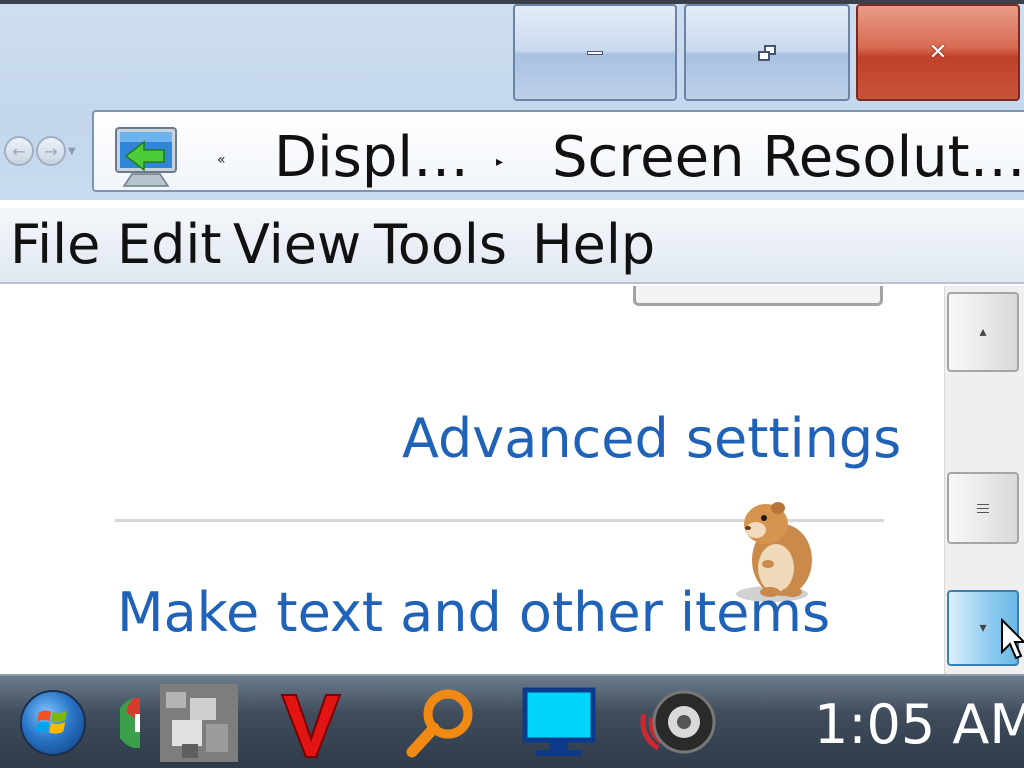 The width and height of the screenshot is (1024, 768). What do you see at coordinates (774, 552) in the screenshot?
I see `hamster-icon` at bounding box center [774, 552].